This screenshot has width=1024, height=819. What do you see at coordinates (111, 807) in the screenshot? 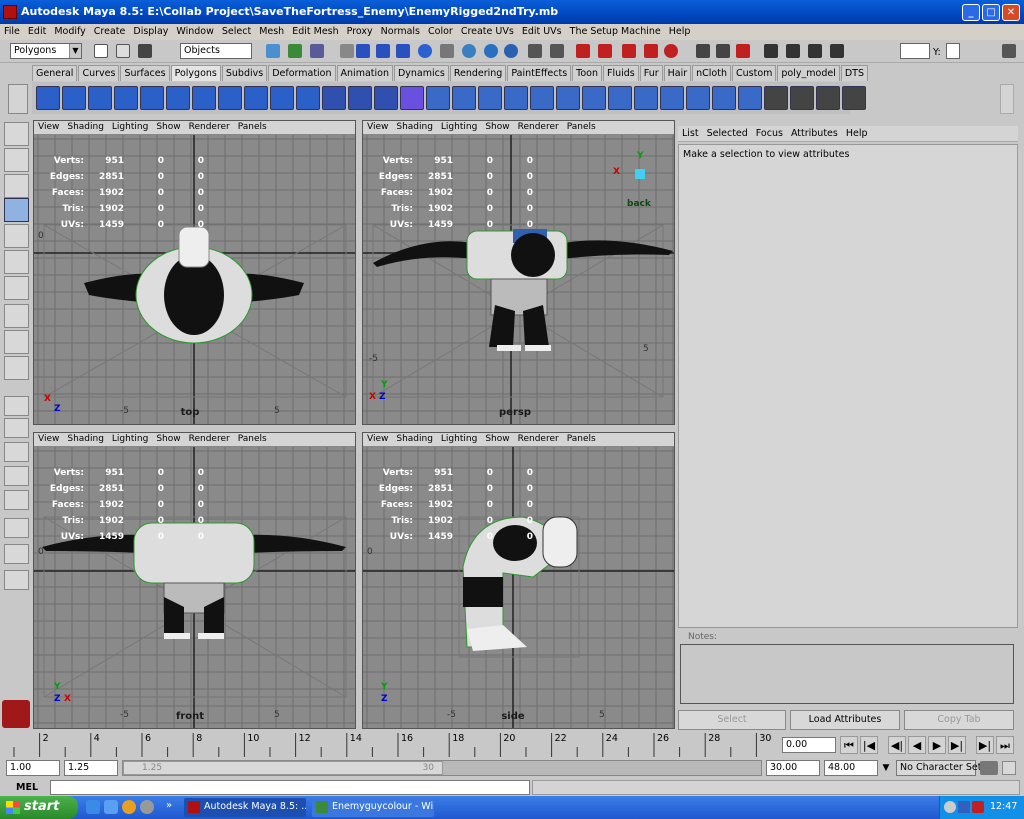
I see `quicklaunch-desktop-icon` at bounding box center [111, 807].